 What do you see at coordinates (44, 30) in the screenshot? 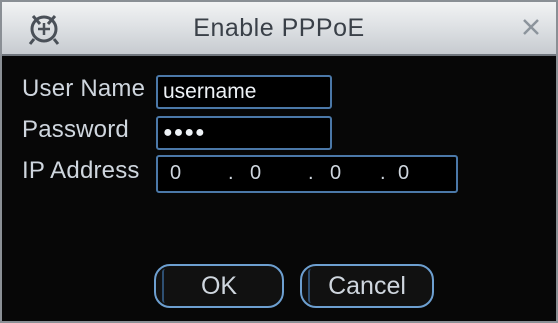
I see `dvr-logo-icon` at bounding box center [44, 30].